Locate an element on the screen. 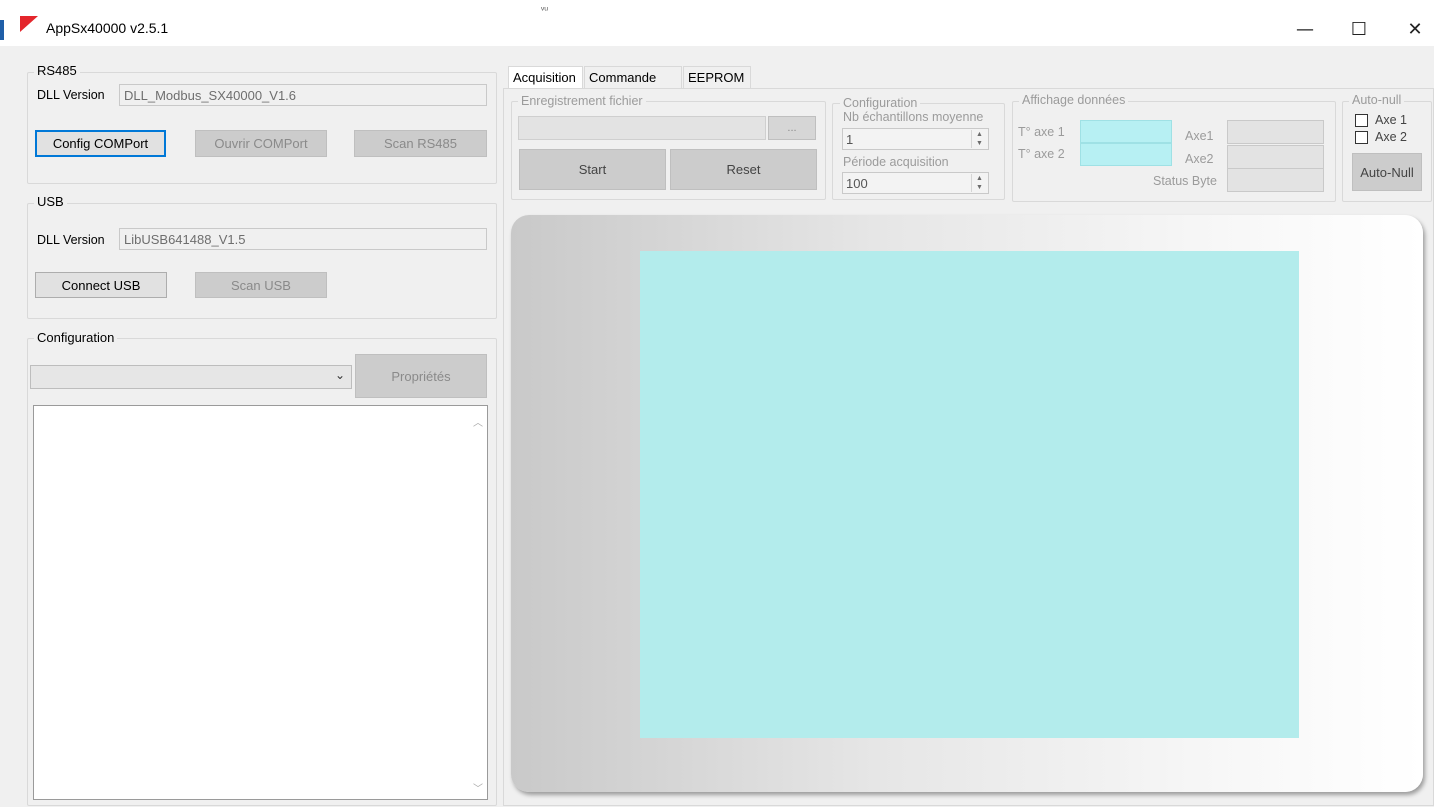 Image resolution: width=1434 pixels, height=807 pixels. config-comport-button: Config COMPort is located at coordinates (100, 143).